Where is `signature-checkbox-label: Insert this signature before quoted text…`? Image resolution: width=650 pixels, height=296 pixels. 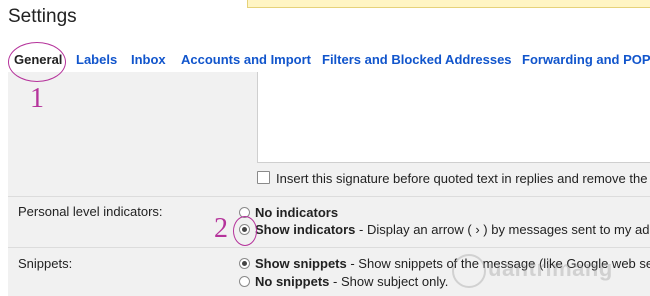 signature-checkbox-label: Insert this signature before quoted text… is located at coordinates (463, 178).